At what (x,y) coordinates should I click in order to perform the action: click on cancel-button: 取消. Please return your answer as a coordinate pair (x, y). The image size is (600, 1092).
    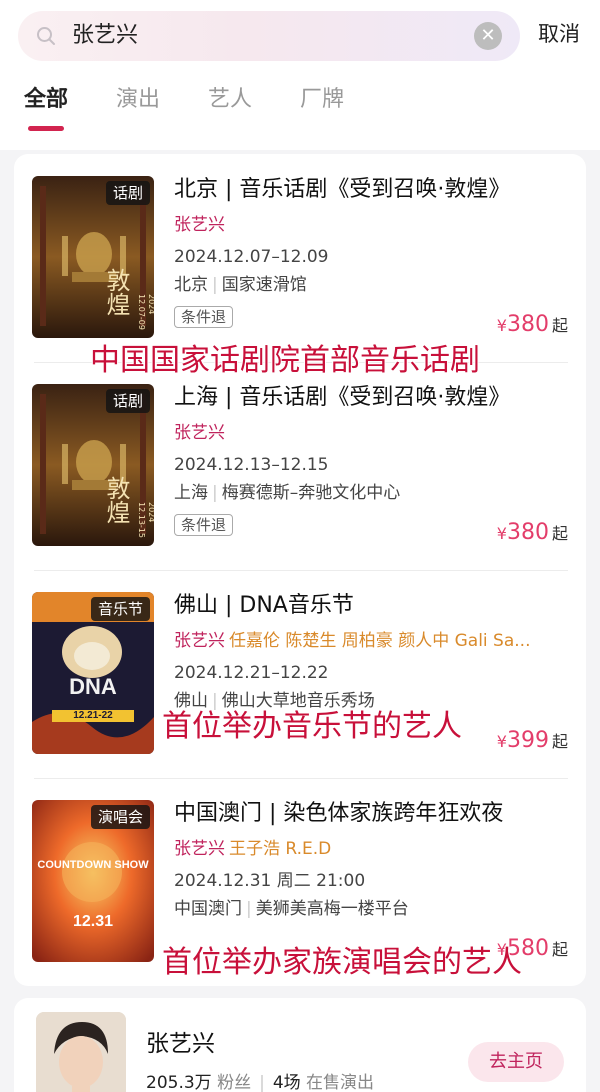
    Looking at the image, I should click on (559, 34).